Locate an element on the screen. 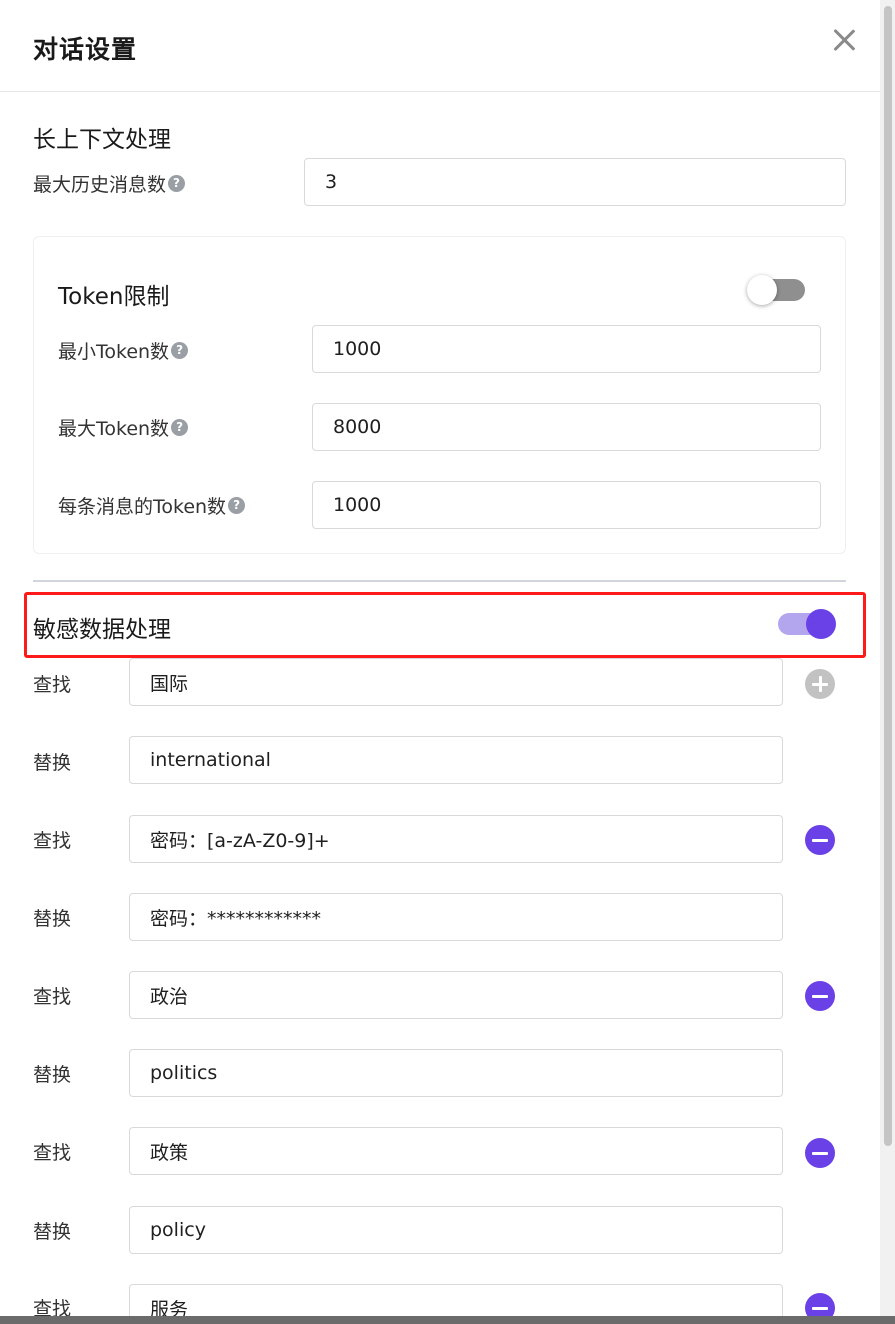 This screenshot has width=895, height=1324. sensitive-toggle is located at coordinates (807, 624).